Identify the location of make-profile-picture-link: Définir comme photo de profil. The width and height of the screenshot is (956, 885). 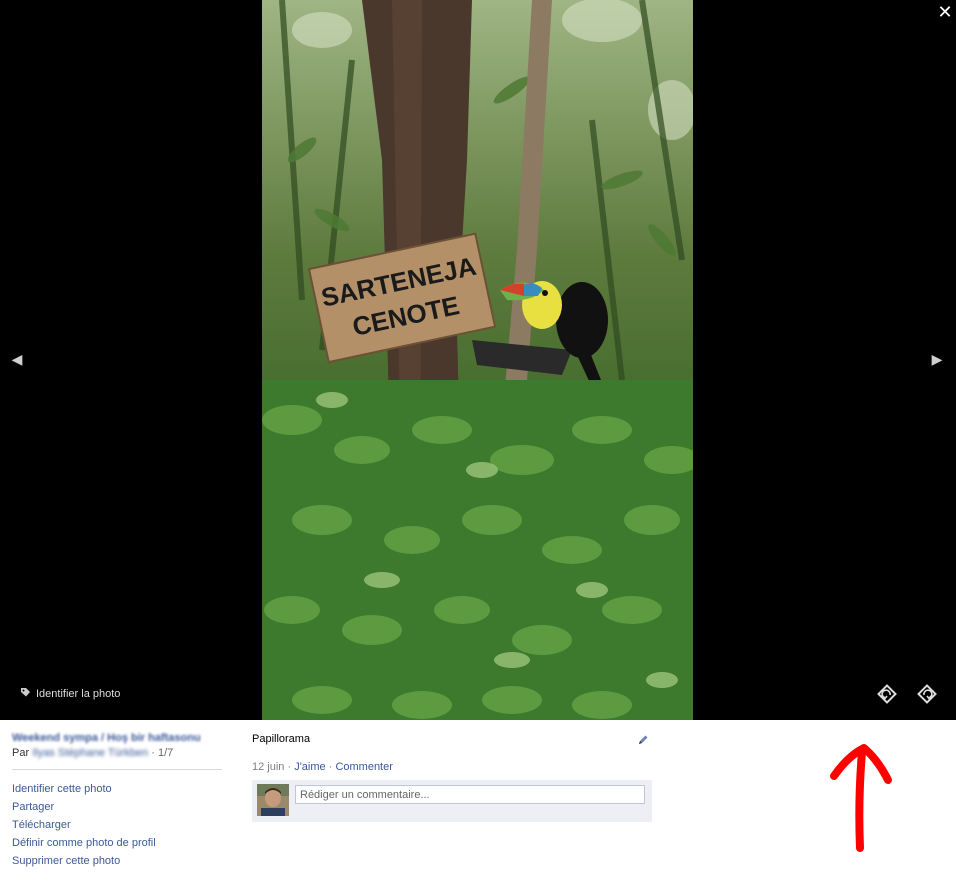
(118, 843).